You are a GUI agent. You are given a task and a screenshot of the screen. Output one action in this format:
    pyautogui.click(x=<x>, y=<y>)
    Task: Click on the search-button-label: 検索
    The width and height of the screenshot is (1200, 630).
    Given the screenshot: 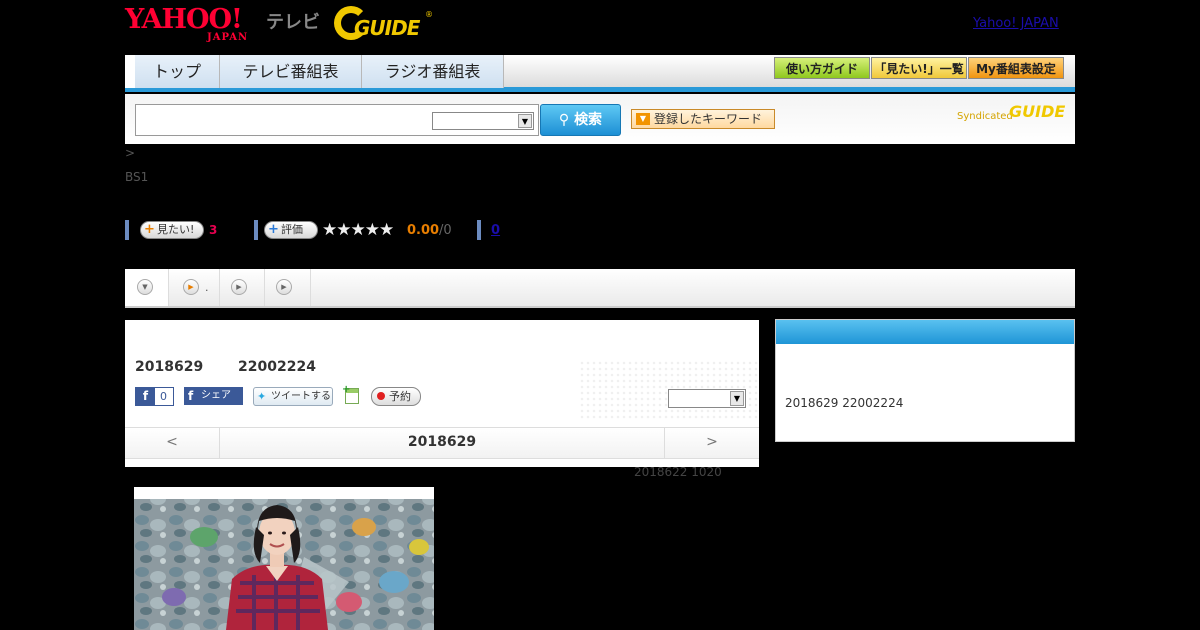 What is the action you would take?
    pyautogui.click(x=588, y=120)
    